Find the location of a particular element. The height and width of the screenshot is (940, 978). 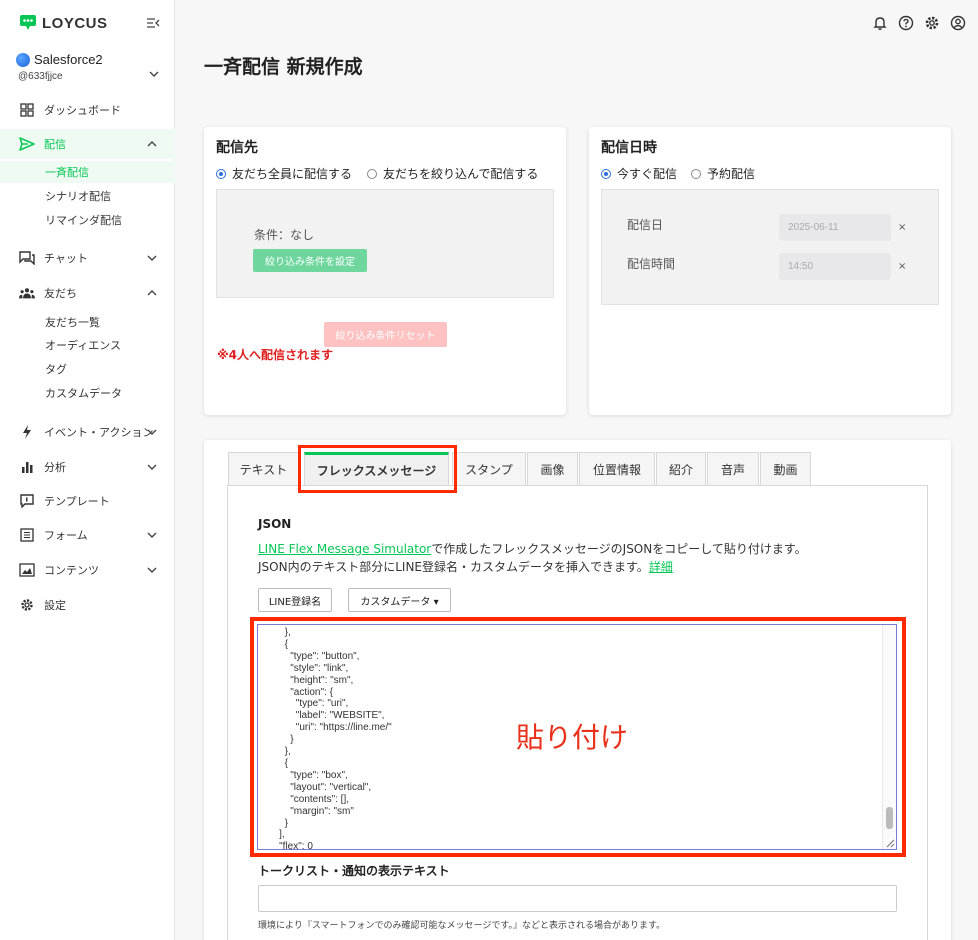

recipients-note: ※4人へ配信されます is located at coordinates (275, 355).